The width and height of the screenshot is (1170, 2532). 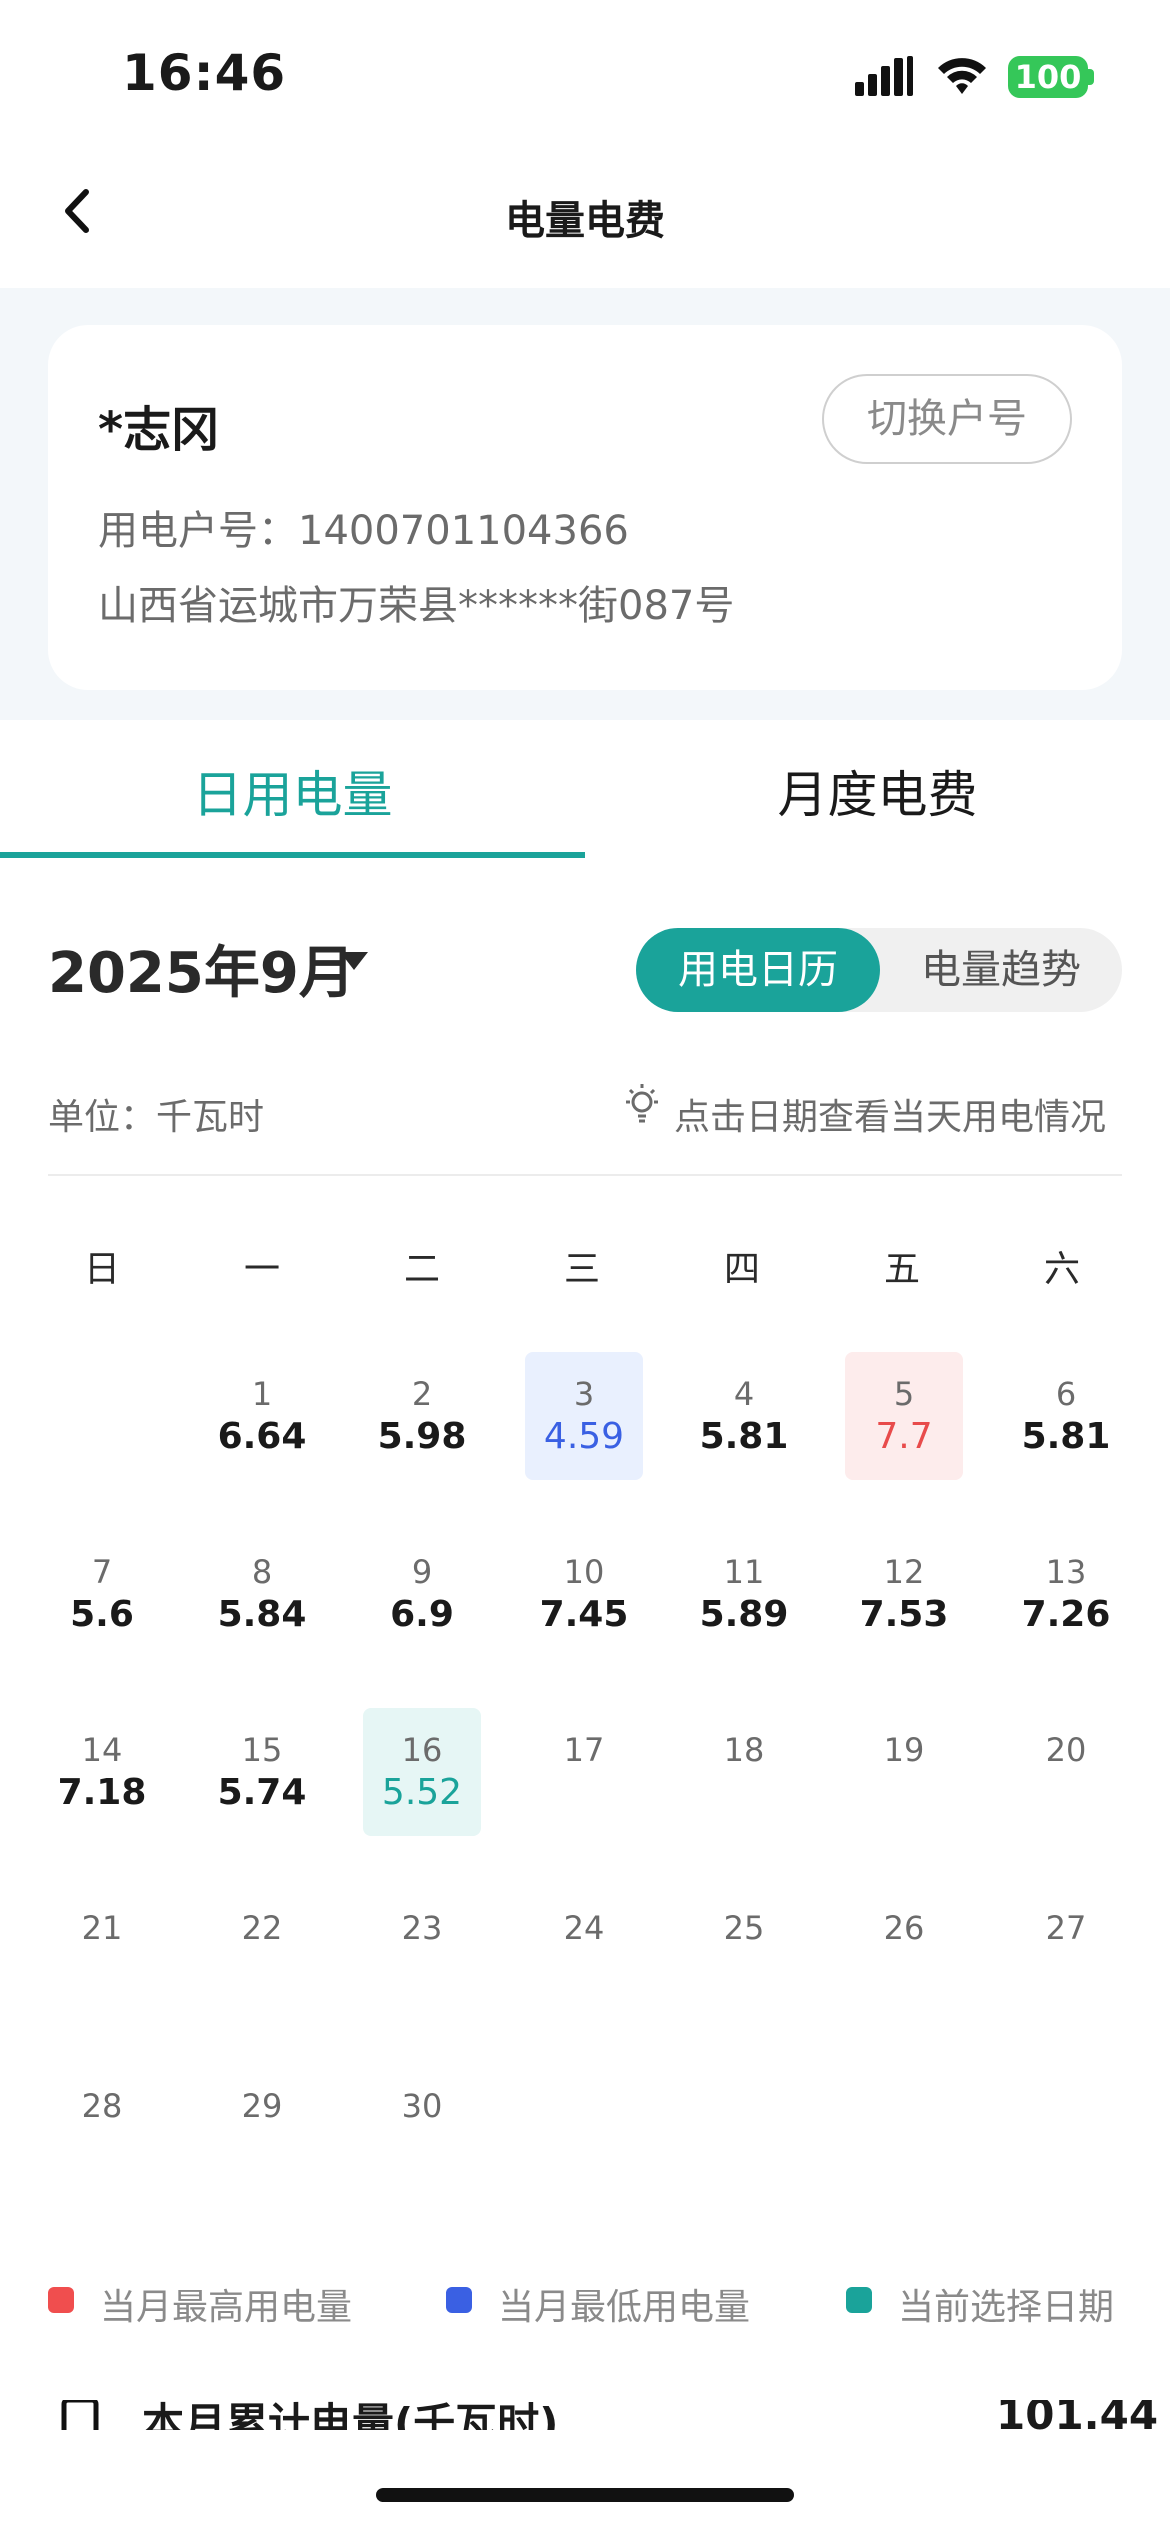 I want to click on day-number: 8, so click(x=262, y=1572).